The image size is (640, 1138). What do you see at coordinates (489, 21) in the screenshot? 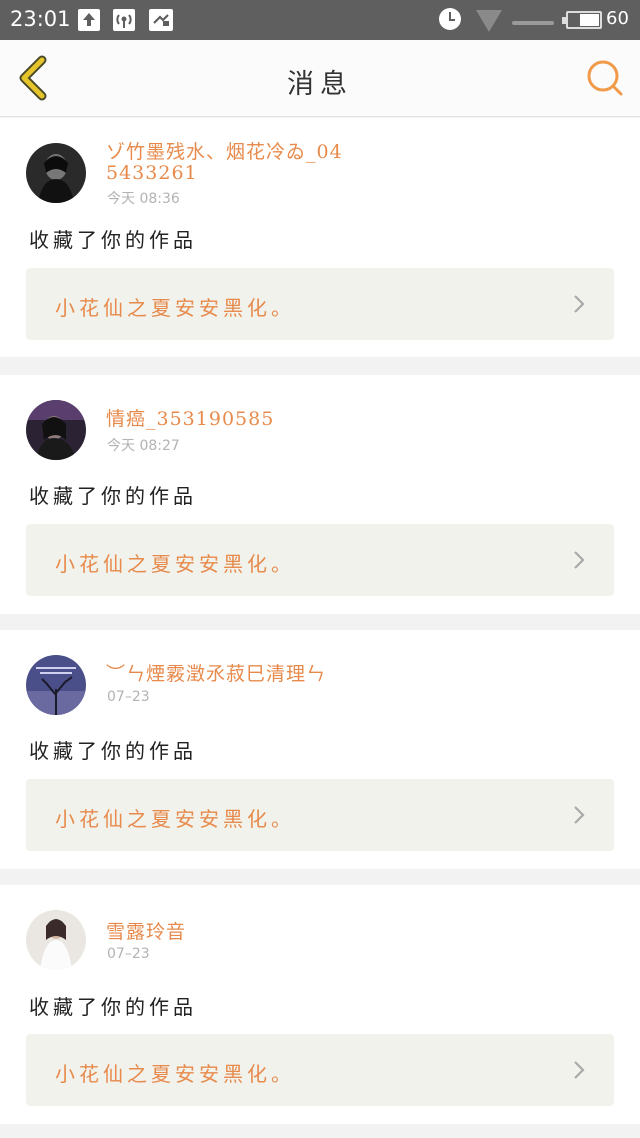
I see `wifi-icon` at bounding box center [489, 21].